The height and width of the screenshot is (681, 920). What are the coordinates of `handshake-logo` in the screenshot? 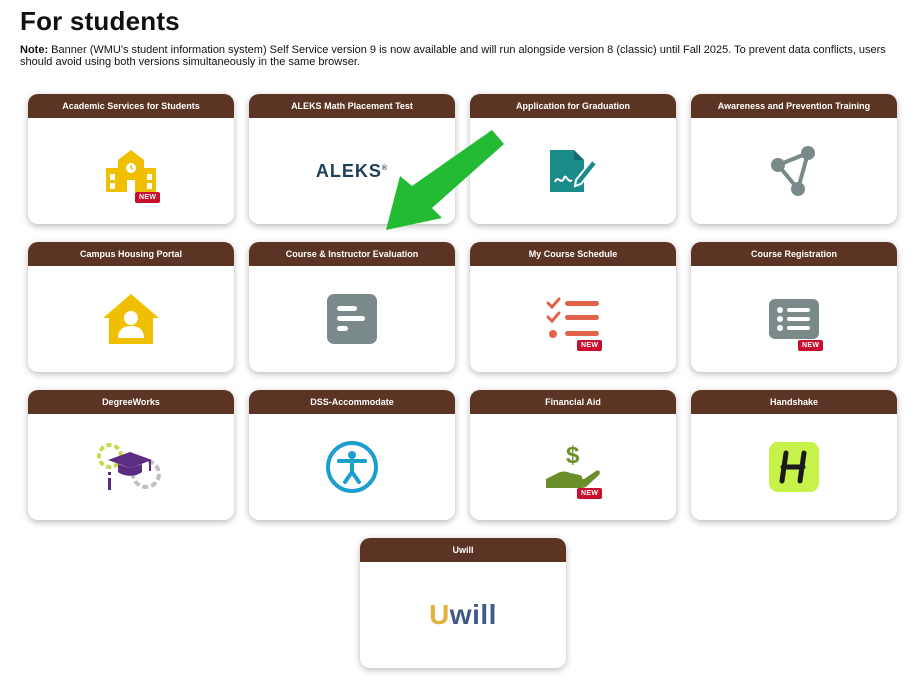 It's located at (794, 467).